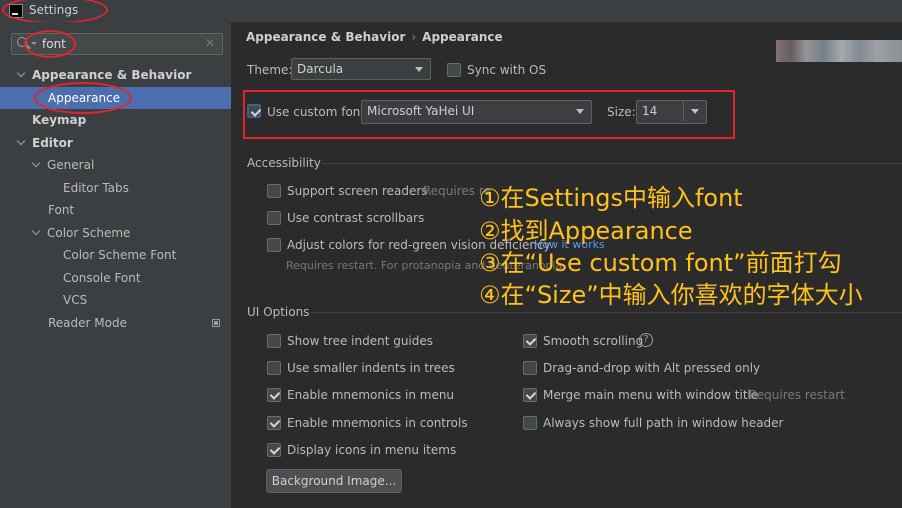  I want to click on annotation-step-4: ④在“Size”中输入你喜欢的字体大小, so click(671, 295).